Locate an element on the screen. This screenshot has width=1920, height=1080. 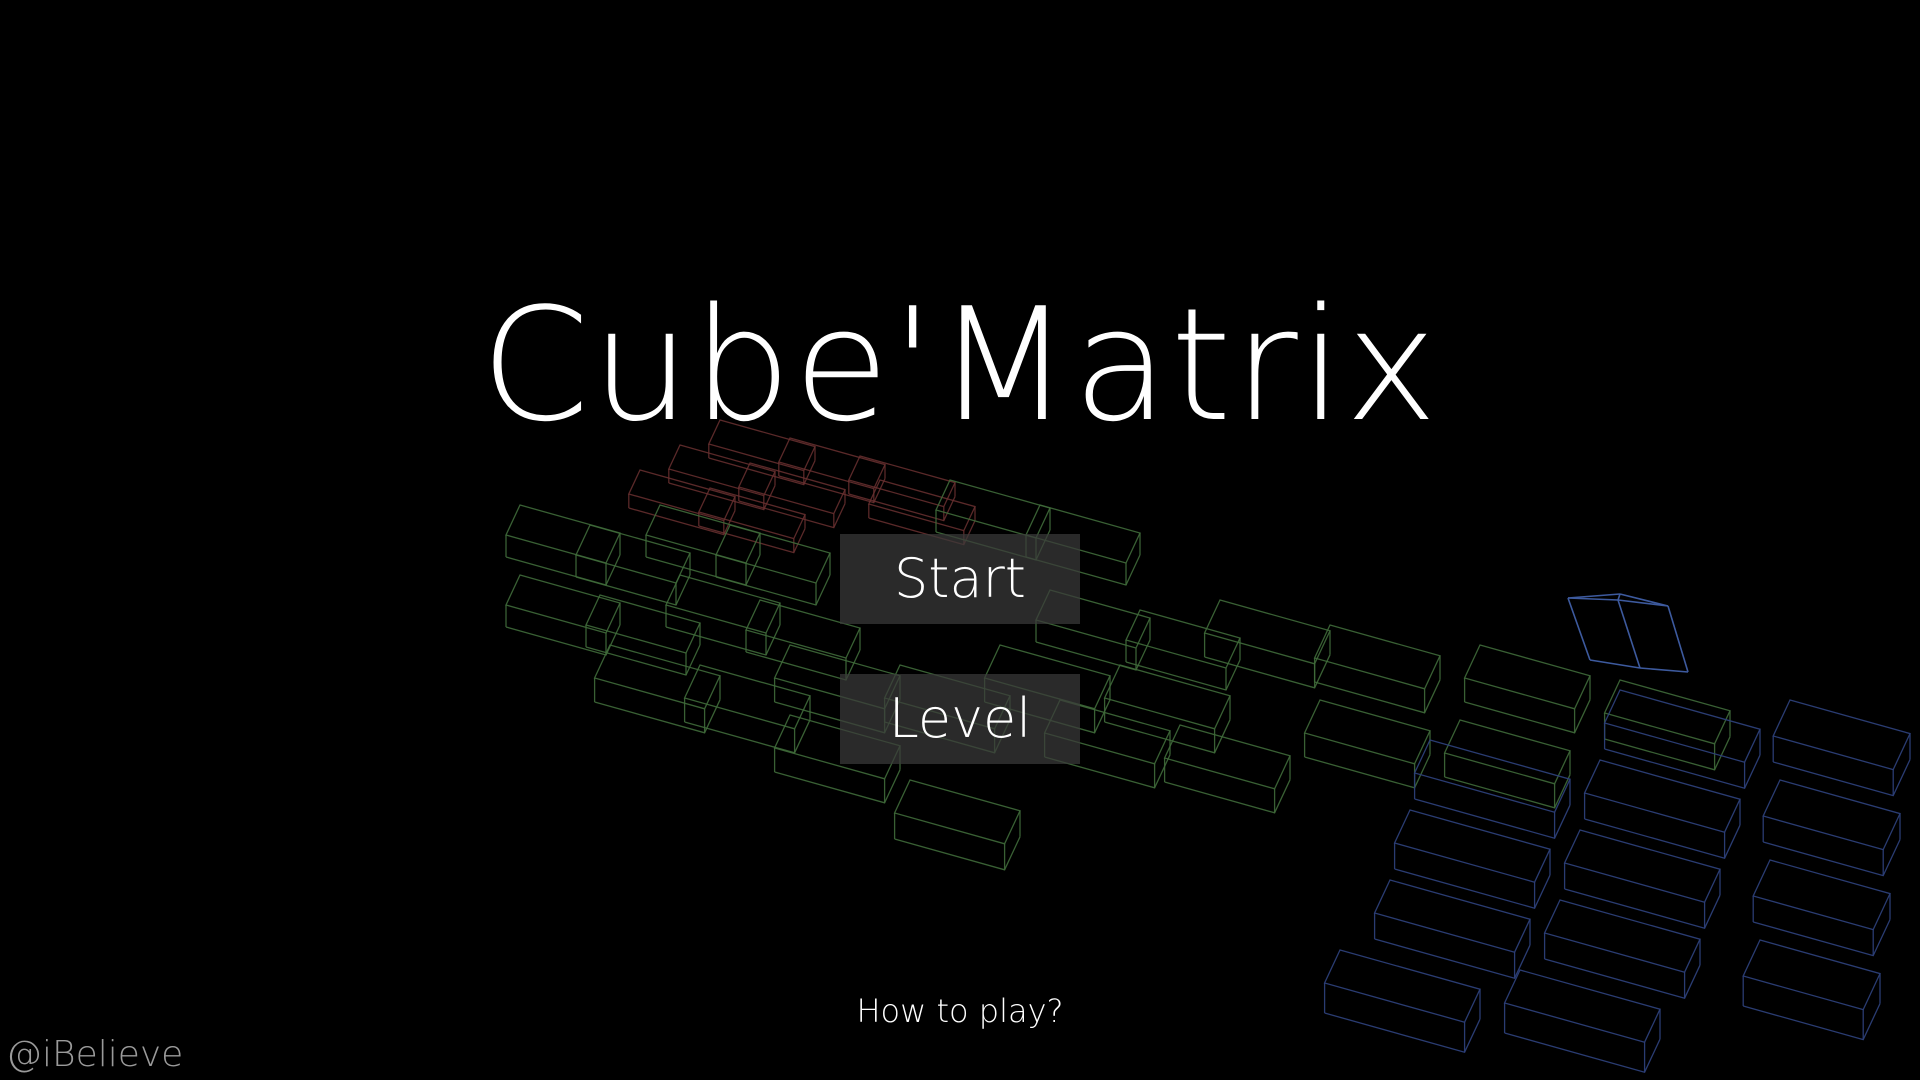
standing-cube is located at coordinates (1628, 633).